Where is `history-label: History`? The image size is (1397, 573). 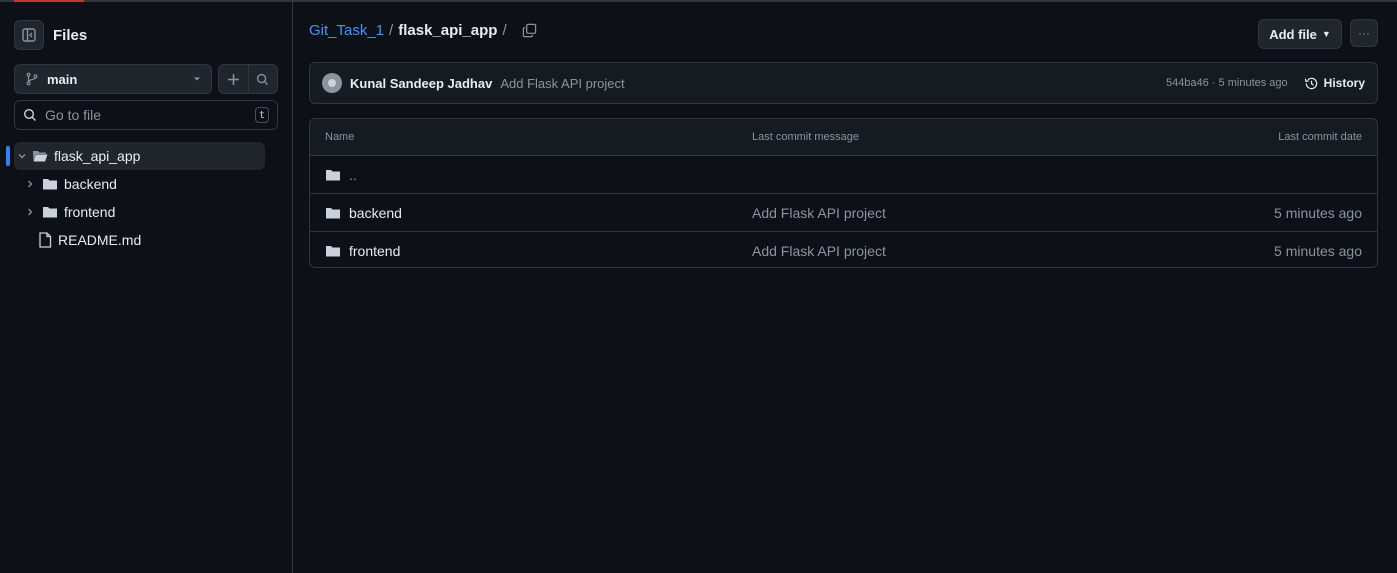 history-label: History is located at coordinates (1344, 83).